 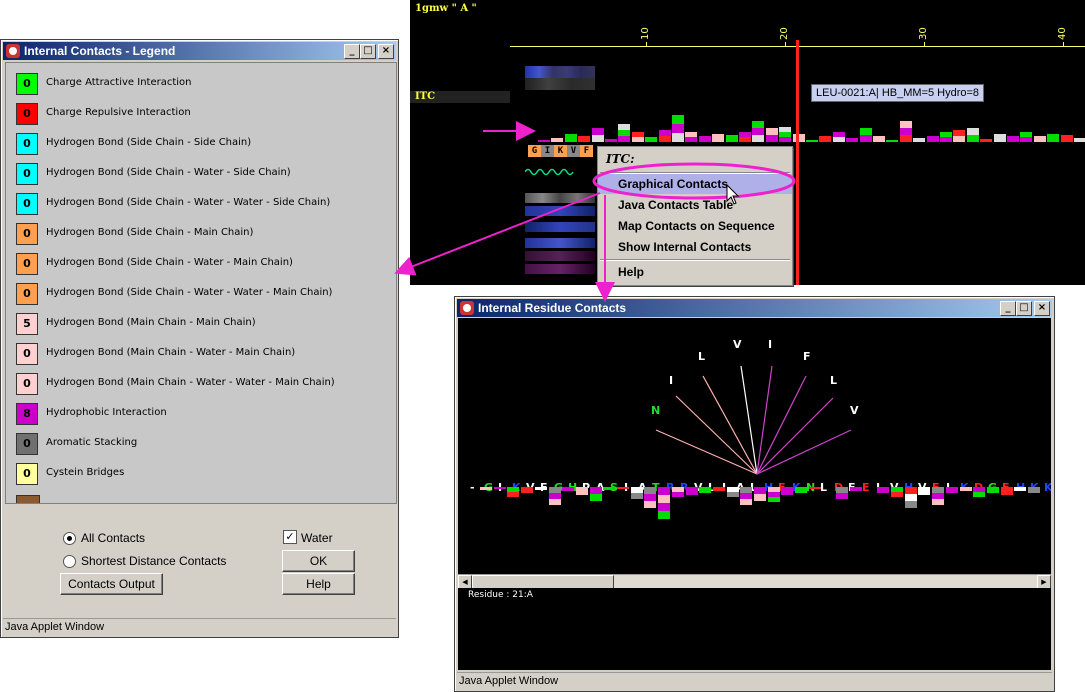 What do you see at coordinates (695, 260) in the screenshot?
I see `menu-separator` at bounding box center [695, 260].